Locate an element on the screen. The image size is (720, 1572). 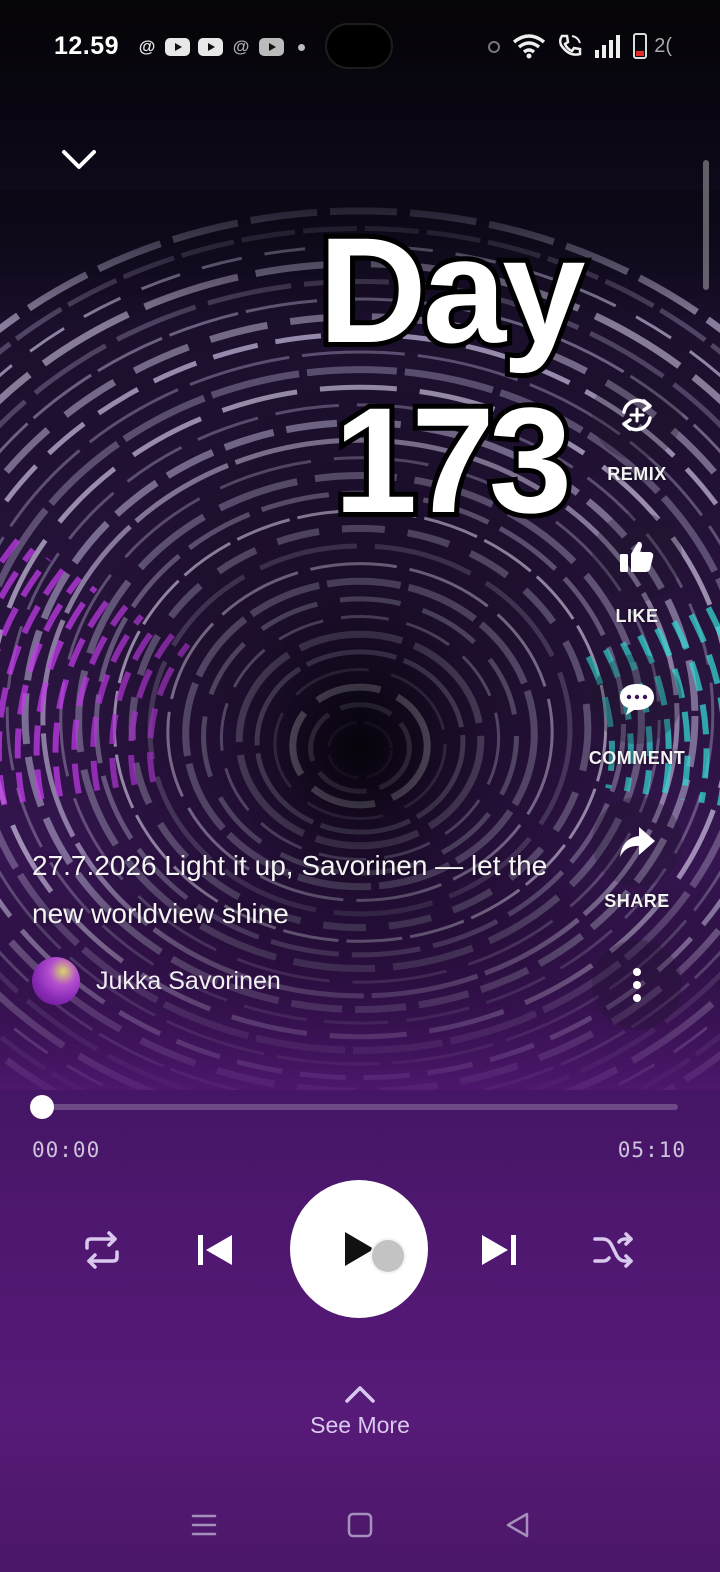
battery-icon is located at coordinates (640, 46).